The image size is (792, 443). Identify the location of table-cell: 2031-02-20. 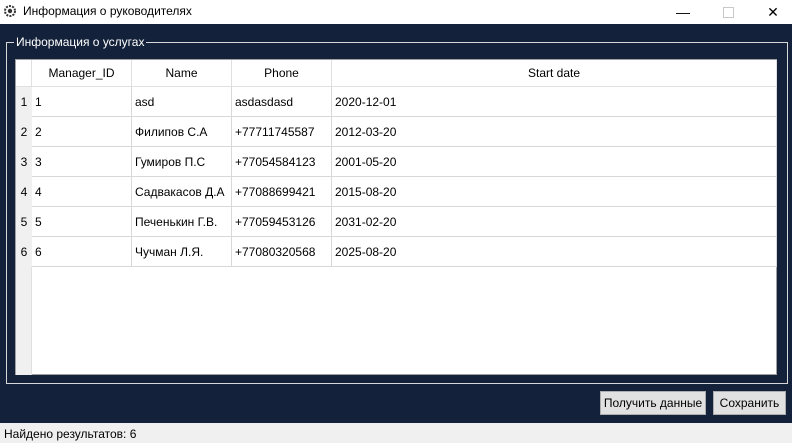
(554, 222).